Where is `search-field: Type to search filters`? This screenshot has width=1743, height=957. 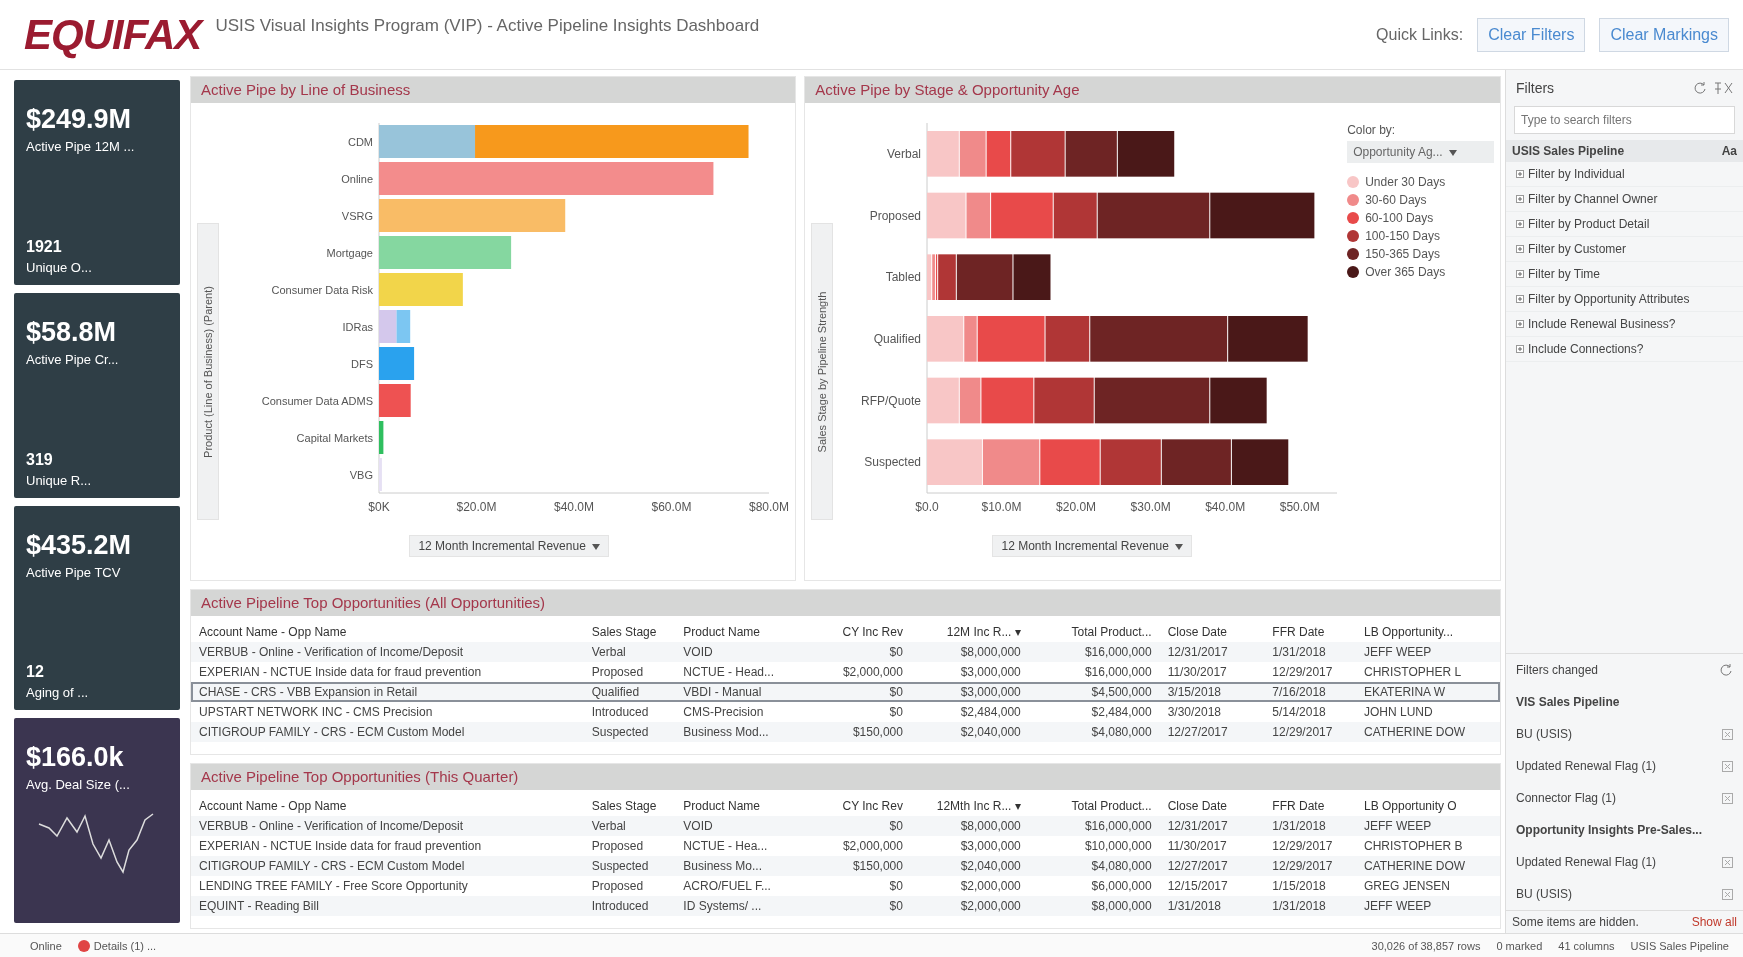
search-field: Type to search filters is located at coordinates (1624, 120).